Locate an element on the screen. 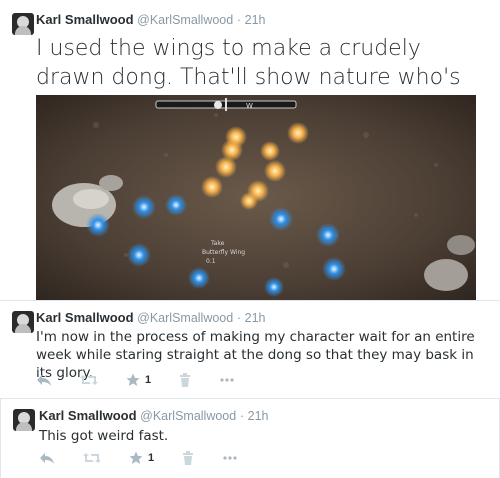  compass-marker: W is located at coordinates (249, 106).